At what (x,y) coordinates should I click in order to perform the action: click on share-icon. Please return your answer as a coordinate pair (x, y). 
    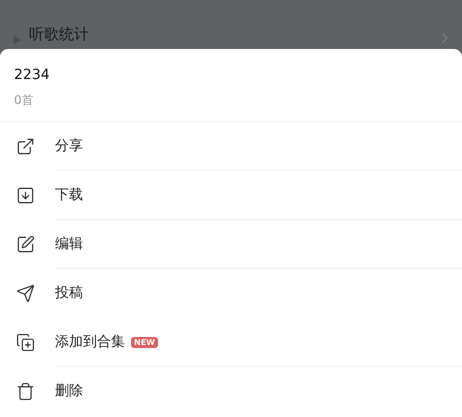
    Looking at the image, I should click on (25, 146).